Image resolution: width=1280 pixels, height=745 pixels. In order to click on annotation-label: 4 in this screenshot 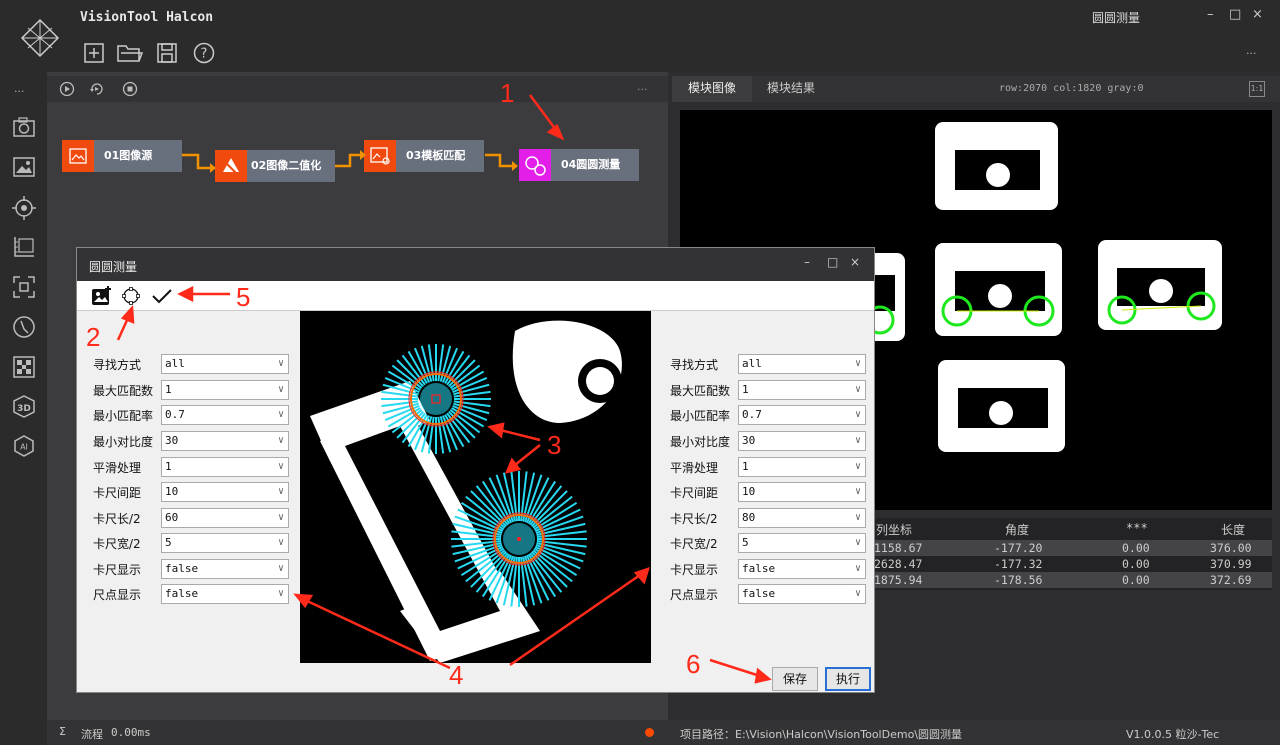, I will do `click(456, 675)`.